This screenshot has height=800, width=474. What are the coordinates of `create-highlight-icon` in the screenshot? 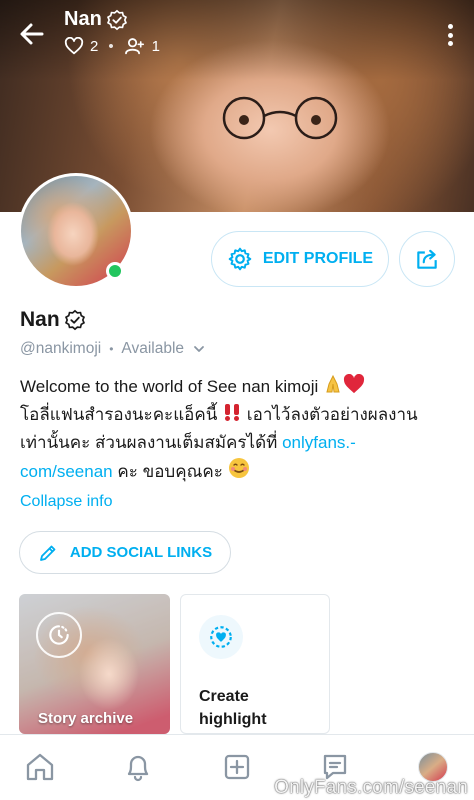 It's located at (221, 637).